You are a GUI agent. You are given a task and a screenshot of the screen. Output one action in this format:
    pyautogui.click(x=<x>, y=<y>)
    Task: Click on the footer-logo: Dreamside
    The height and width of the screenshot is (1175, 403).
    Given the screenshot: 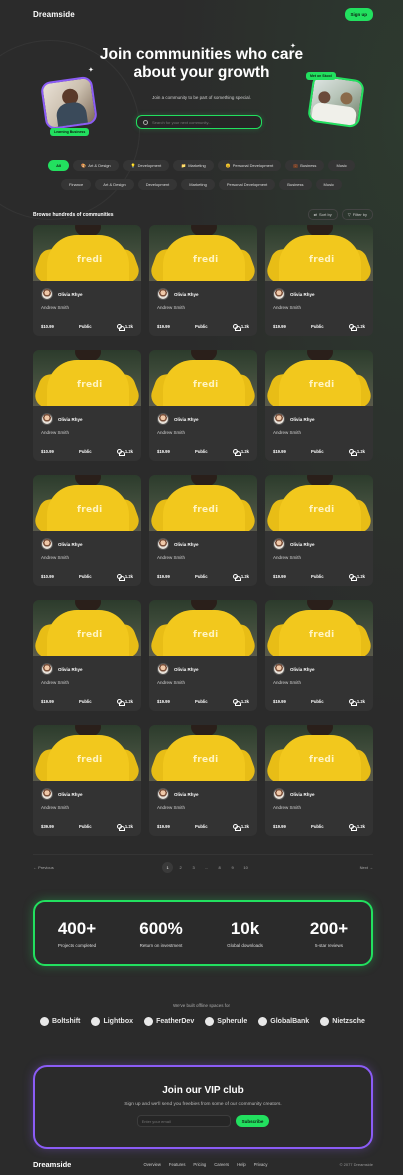 What is the action you would take?
    pyautogui.click(x=52, y=1164)
    